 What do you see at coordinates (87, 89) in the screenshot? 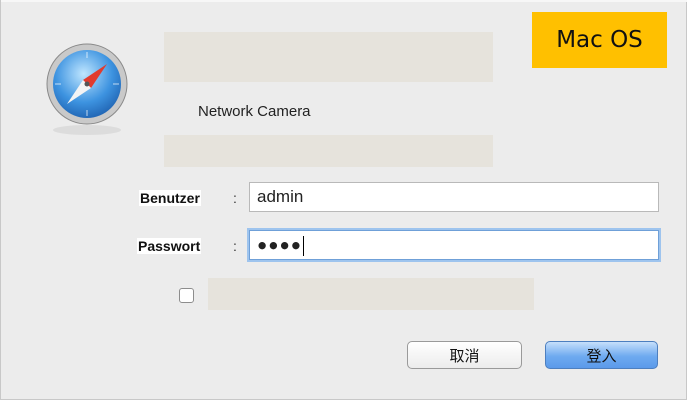
I see `safari-compass-icon` at bounding box center [87, 89].